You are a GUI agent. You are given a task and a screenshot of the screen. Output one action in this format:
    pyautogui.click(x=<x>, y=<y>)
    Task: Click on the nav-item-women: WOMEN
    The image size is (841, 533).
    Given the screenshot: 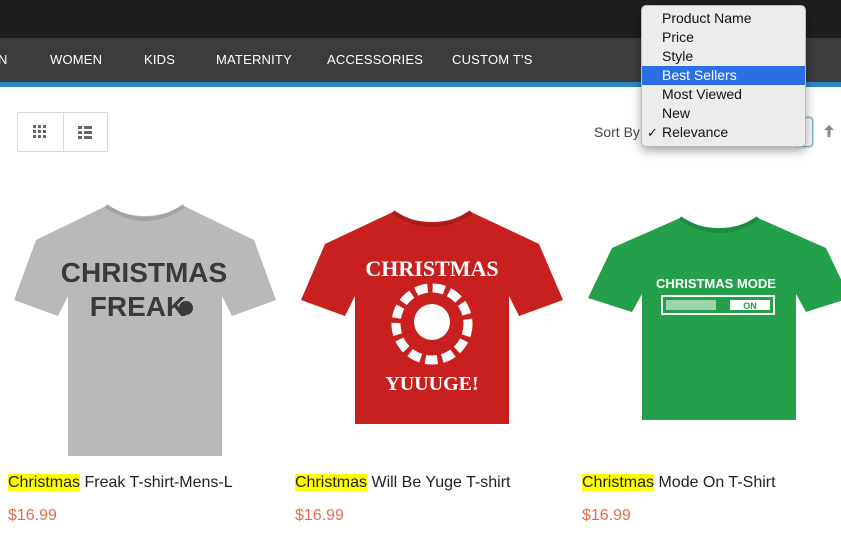 What is the action you would take?
    pyautogui.click(x=76, y=59)
    